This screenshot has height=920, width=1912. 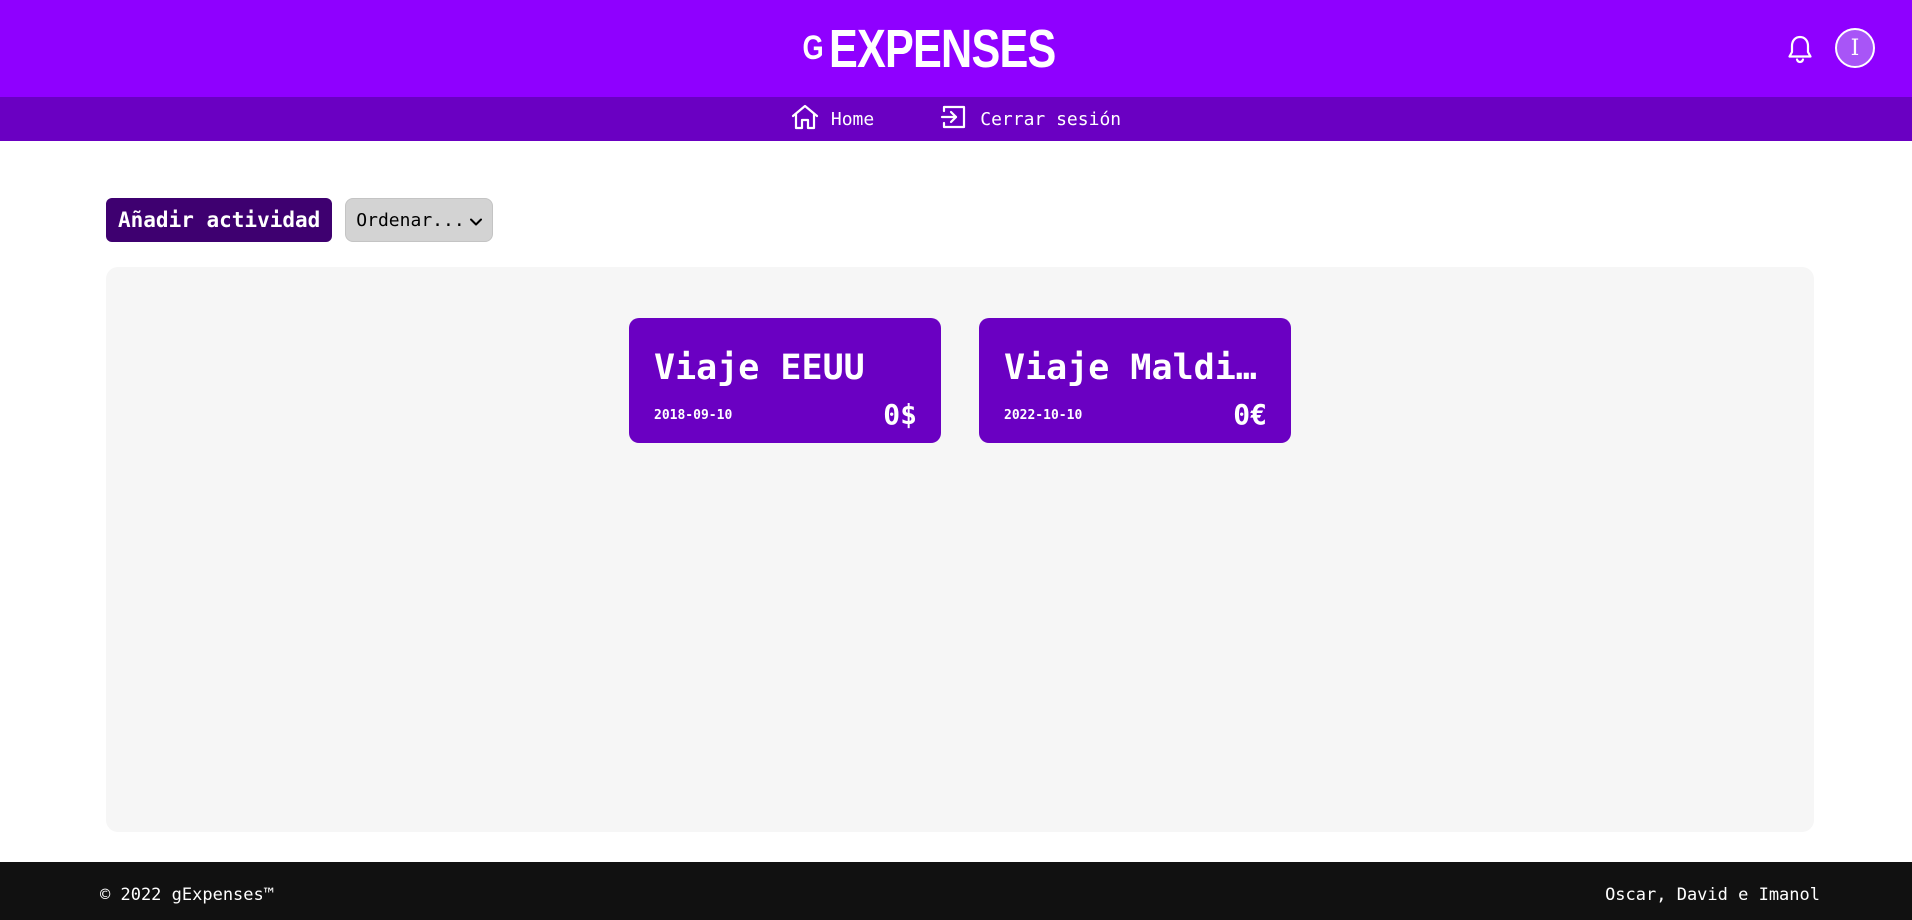 I want to click on footer-authors: Oscar, David e Imanol, so click(x=1712, y=895).